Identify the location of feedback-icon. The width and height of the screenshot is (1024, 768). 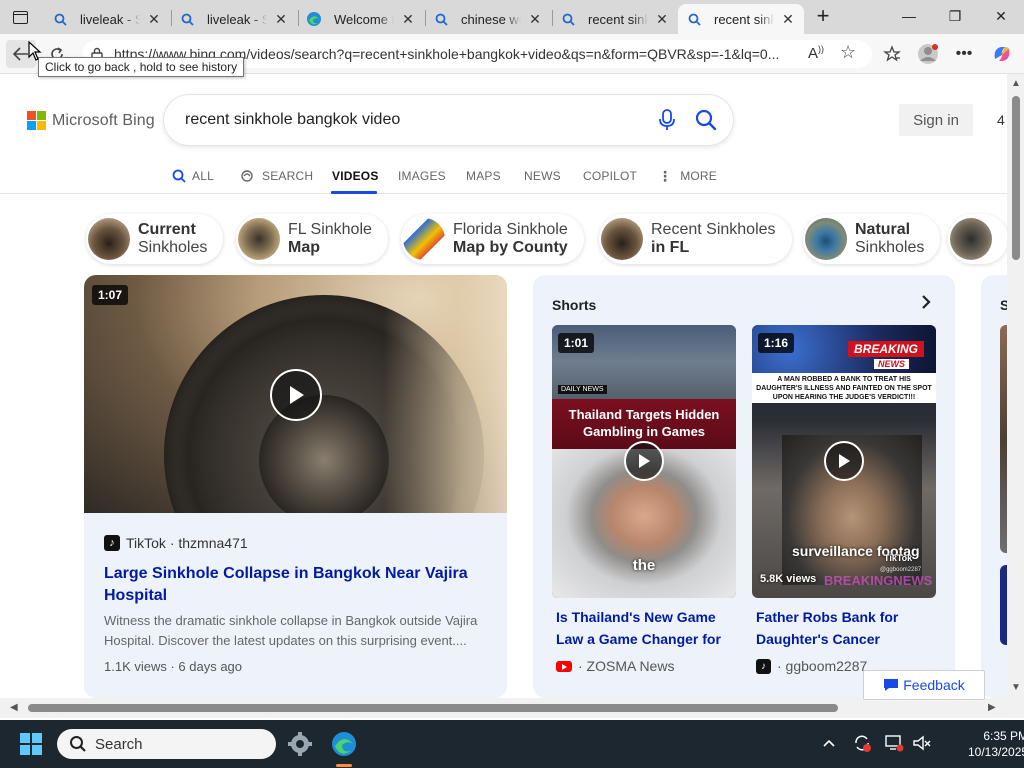
(891, 685).